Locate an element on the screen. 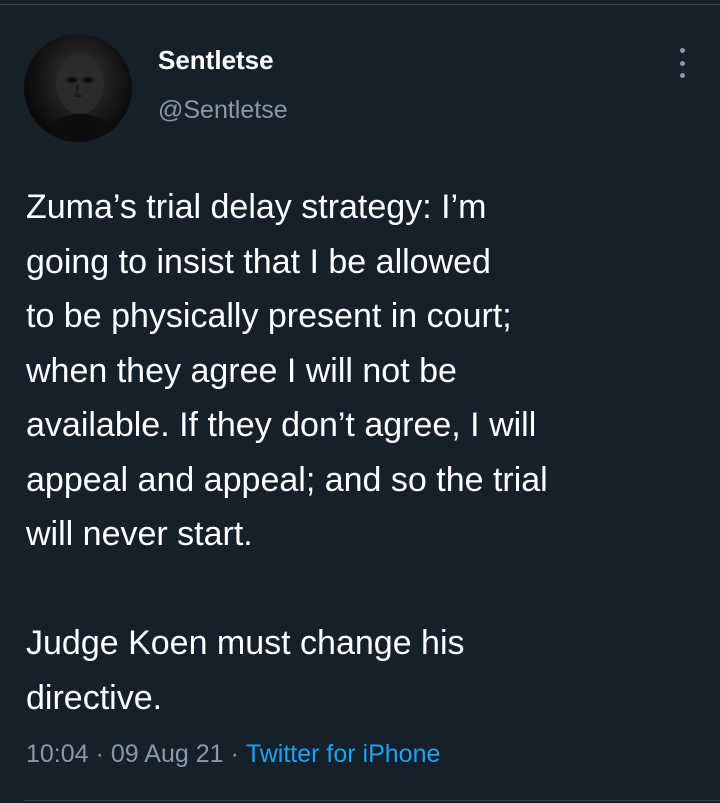  tweet-meta: 10:04 · 09 Aug 21 · Twitter for iPhone is located at coordinates (233, 754).